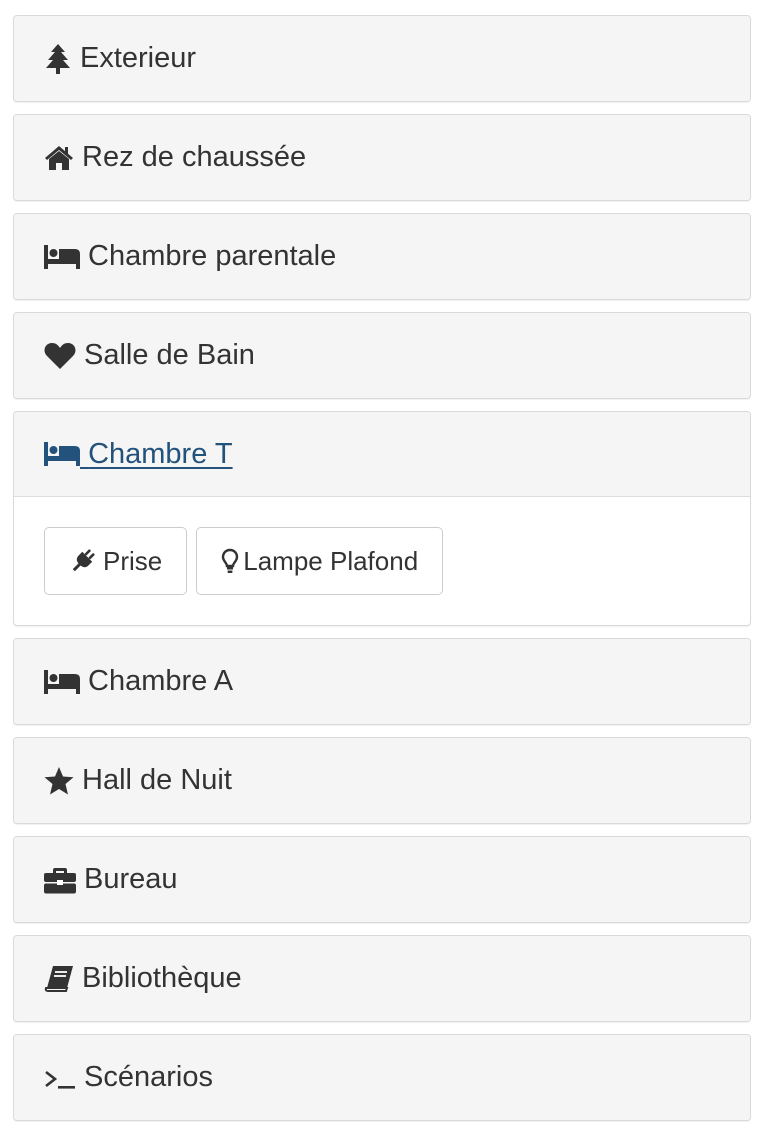 This screenshot has width=764, height=1133. I want to click on room-heading-scenarios: Scénarios, so click(382, 1077).